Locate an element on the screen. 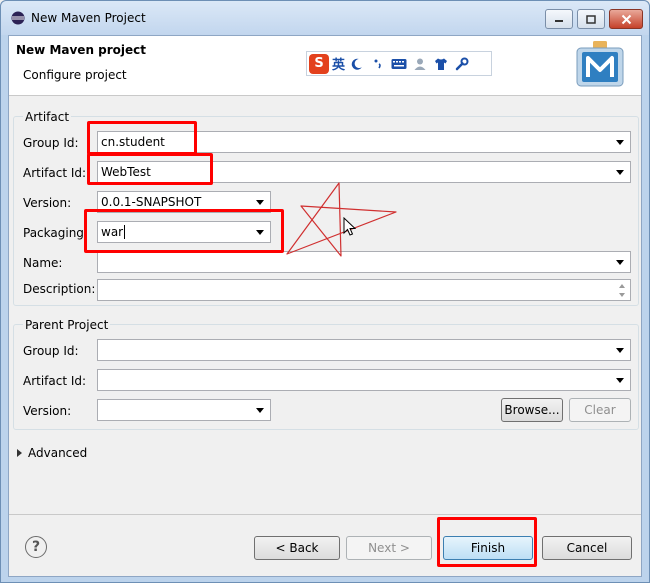 This screenshot has height=583, width=650. group-id-label: Group Id: is located at coordinates (51, 143).